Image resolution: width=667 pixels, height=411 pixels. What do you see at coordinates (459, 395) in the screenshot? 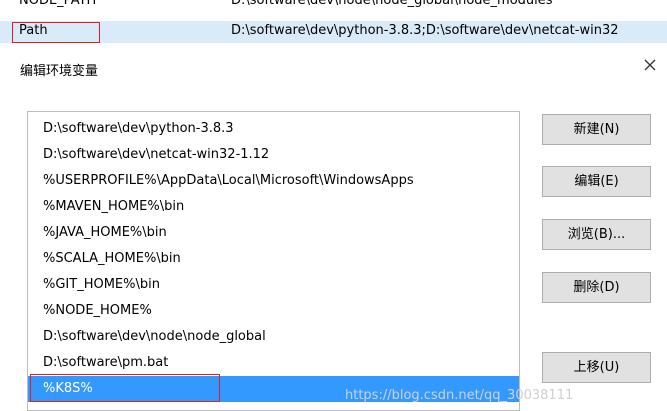
I see `watermark: https://blog.csdn.net/qq_30038111` at bounding box center [459, 395].